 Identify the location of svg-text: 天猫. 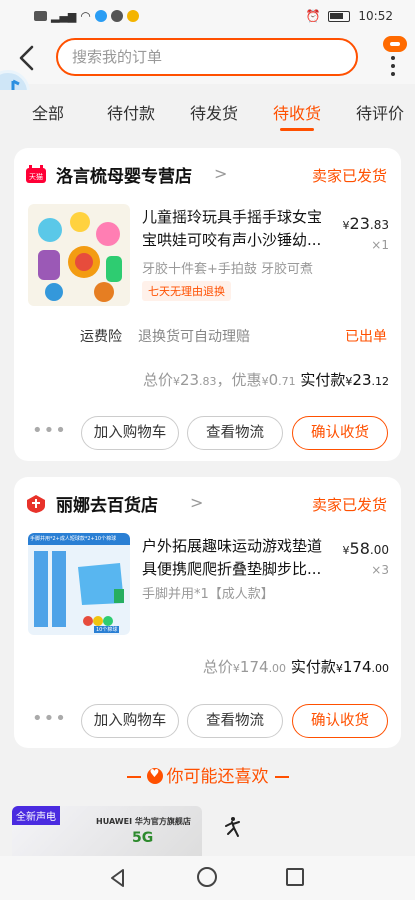
(36, 176).